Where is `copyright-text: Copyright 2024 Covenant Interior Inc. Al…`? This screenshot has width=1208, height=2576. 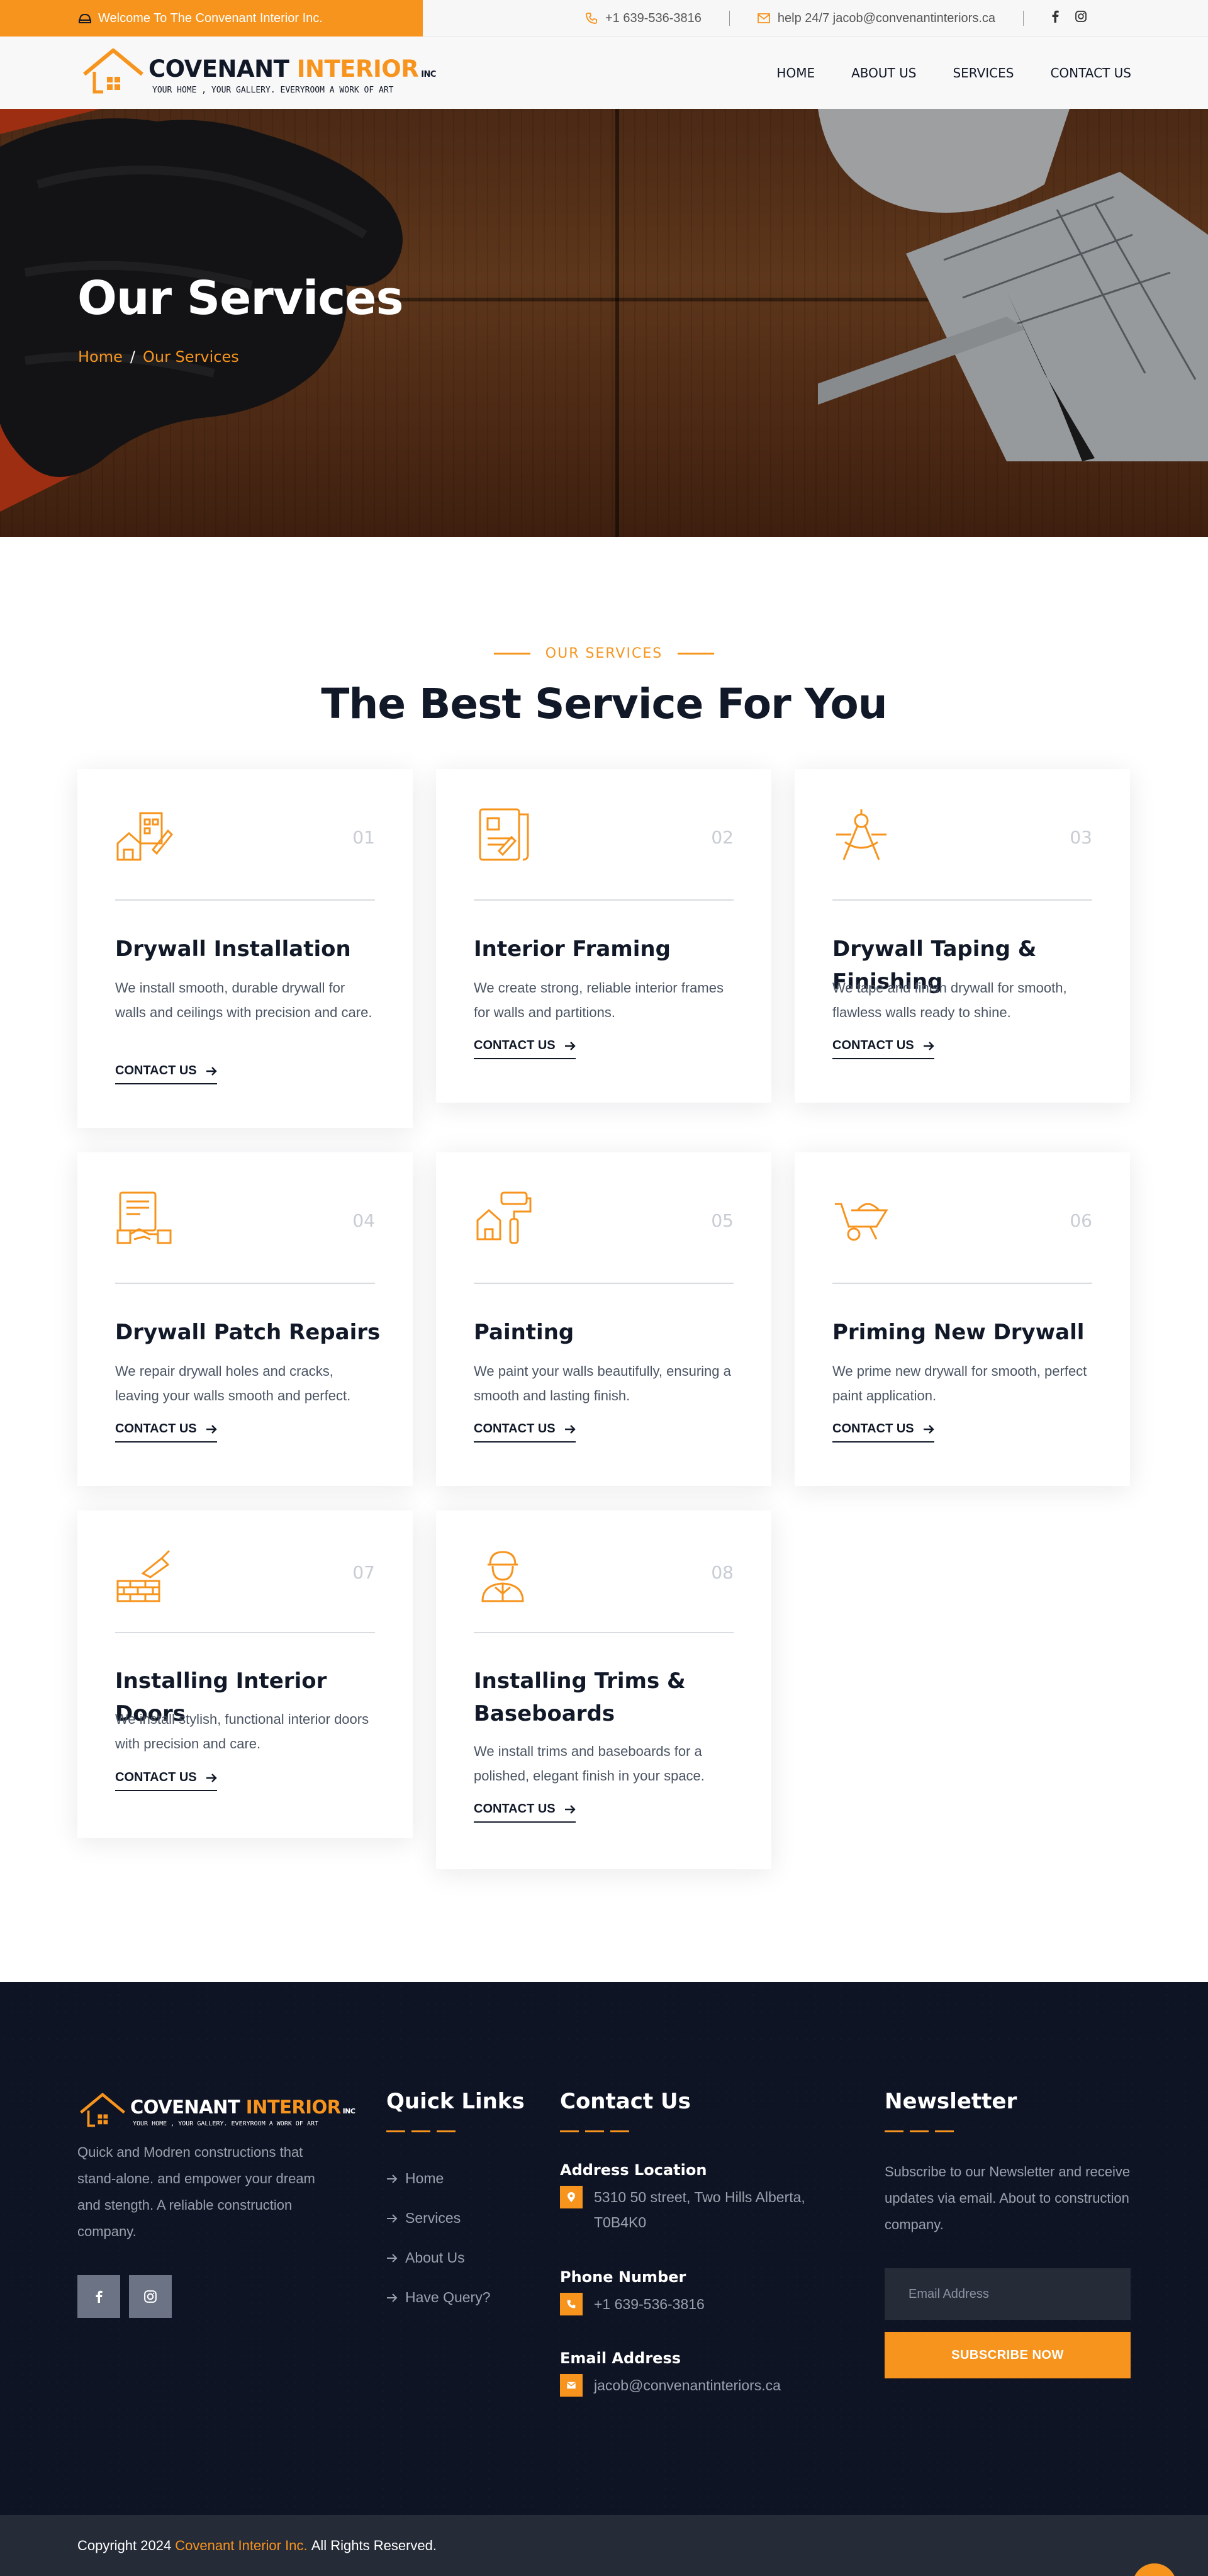 copyright-text: Copyright 2024 Covenant Interior Inc. Al… is located at coordinates (257, 2545).